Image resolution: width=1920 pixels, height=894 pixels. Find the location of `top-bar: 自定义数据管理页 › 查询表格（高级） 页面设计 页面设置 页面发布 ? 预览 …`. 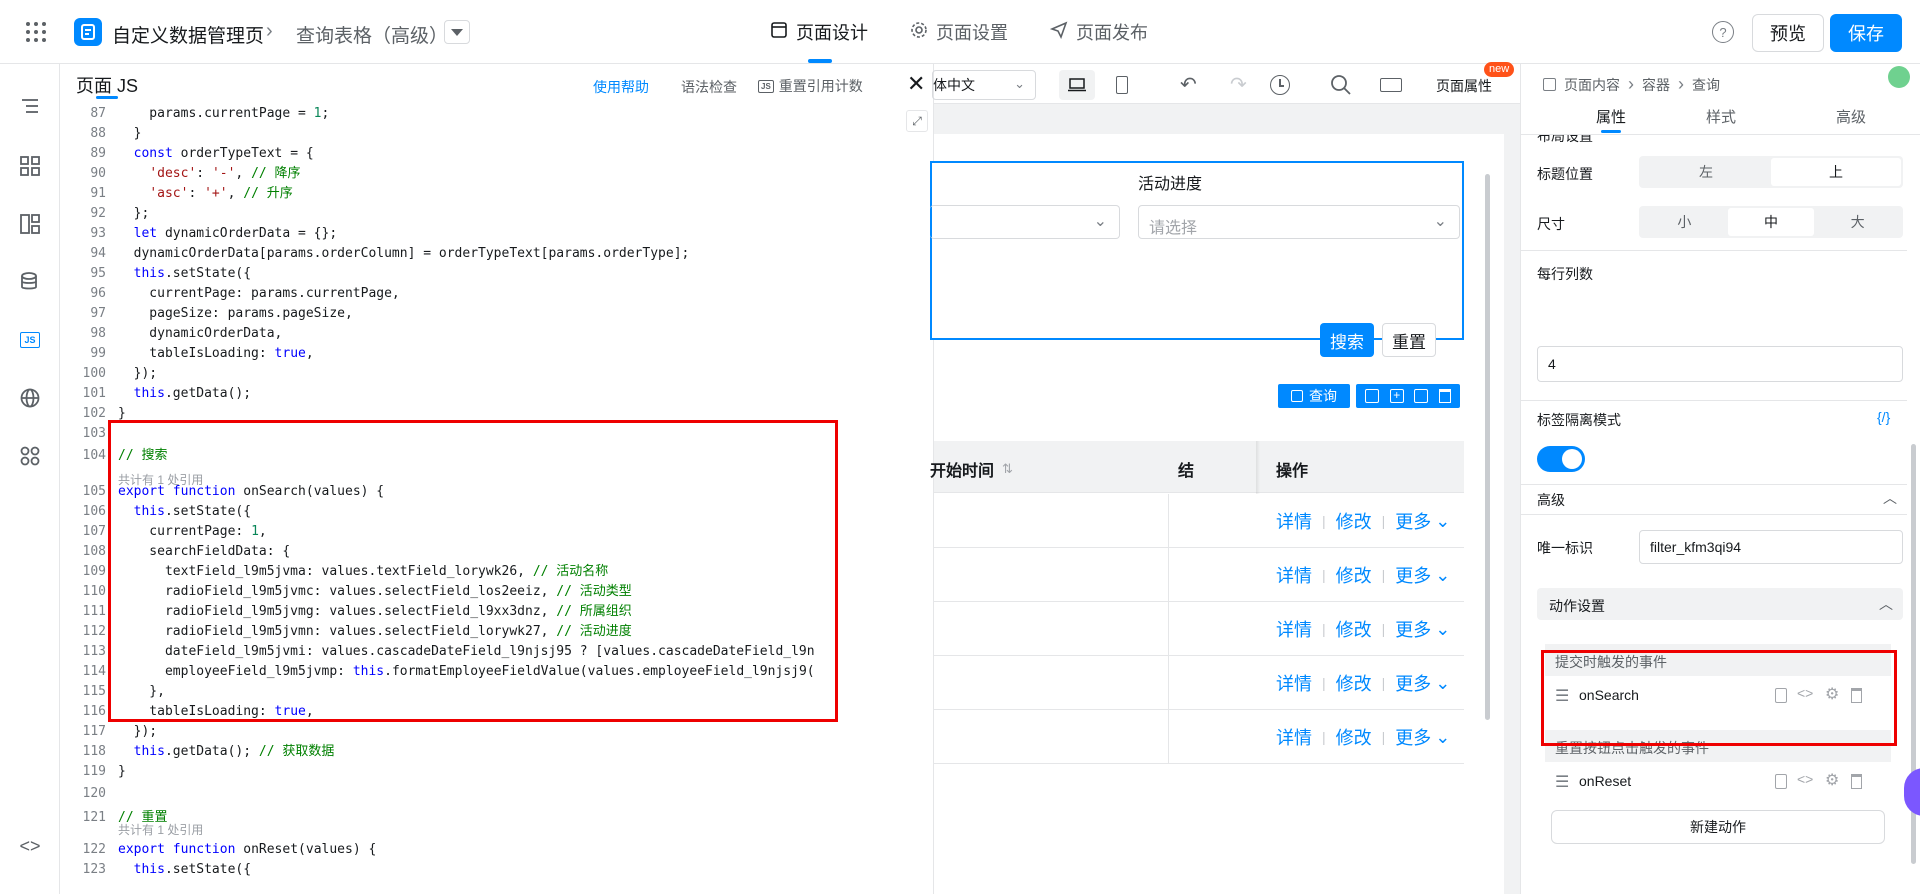

top-bar: 自定义数据管理页 › 查询表格（高级） 页面设计 页面设置 页面发布 ? 预览 … is located at coordinates (960, 32).